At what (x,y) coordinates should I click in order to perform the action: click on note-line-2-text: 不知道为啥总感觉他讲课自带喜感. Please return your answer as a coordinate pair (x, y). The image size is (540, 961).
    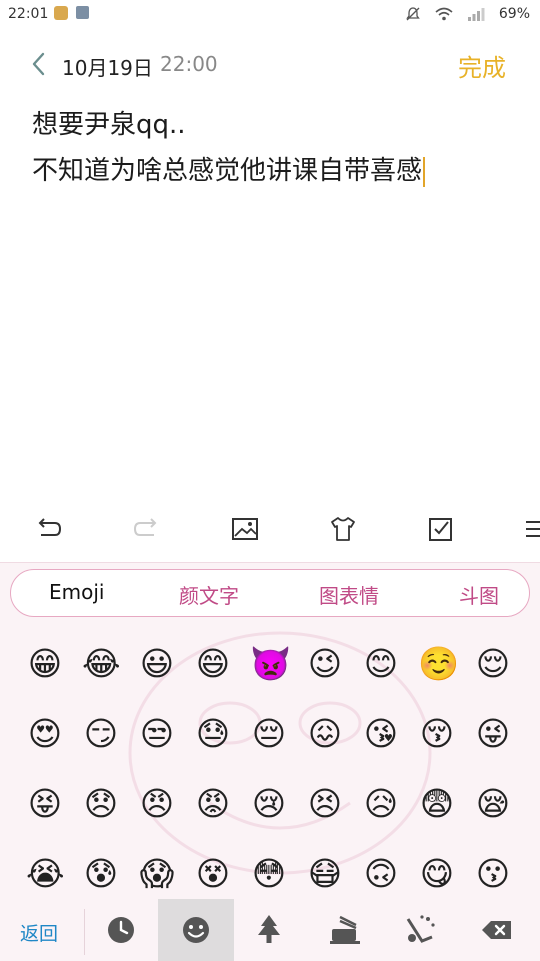
    Looking at the image, I should click on (227, 171).